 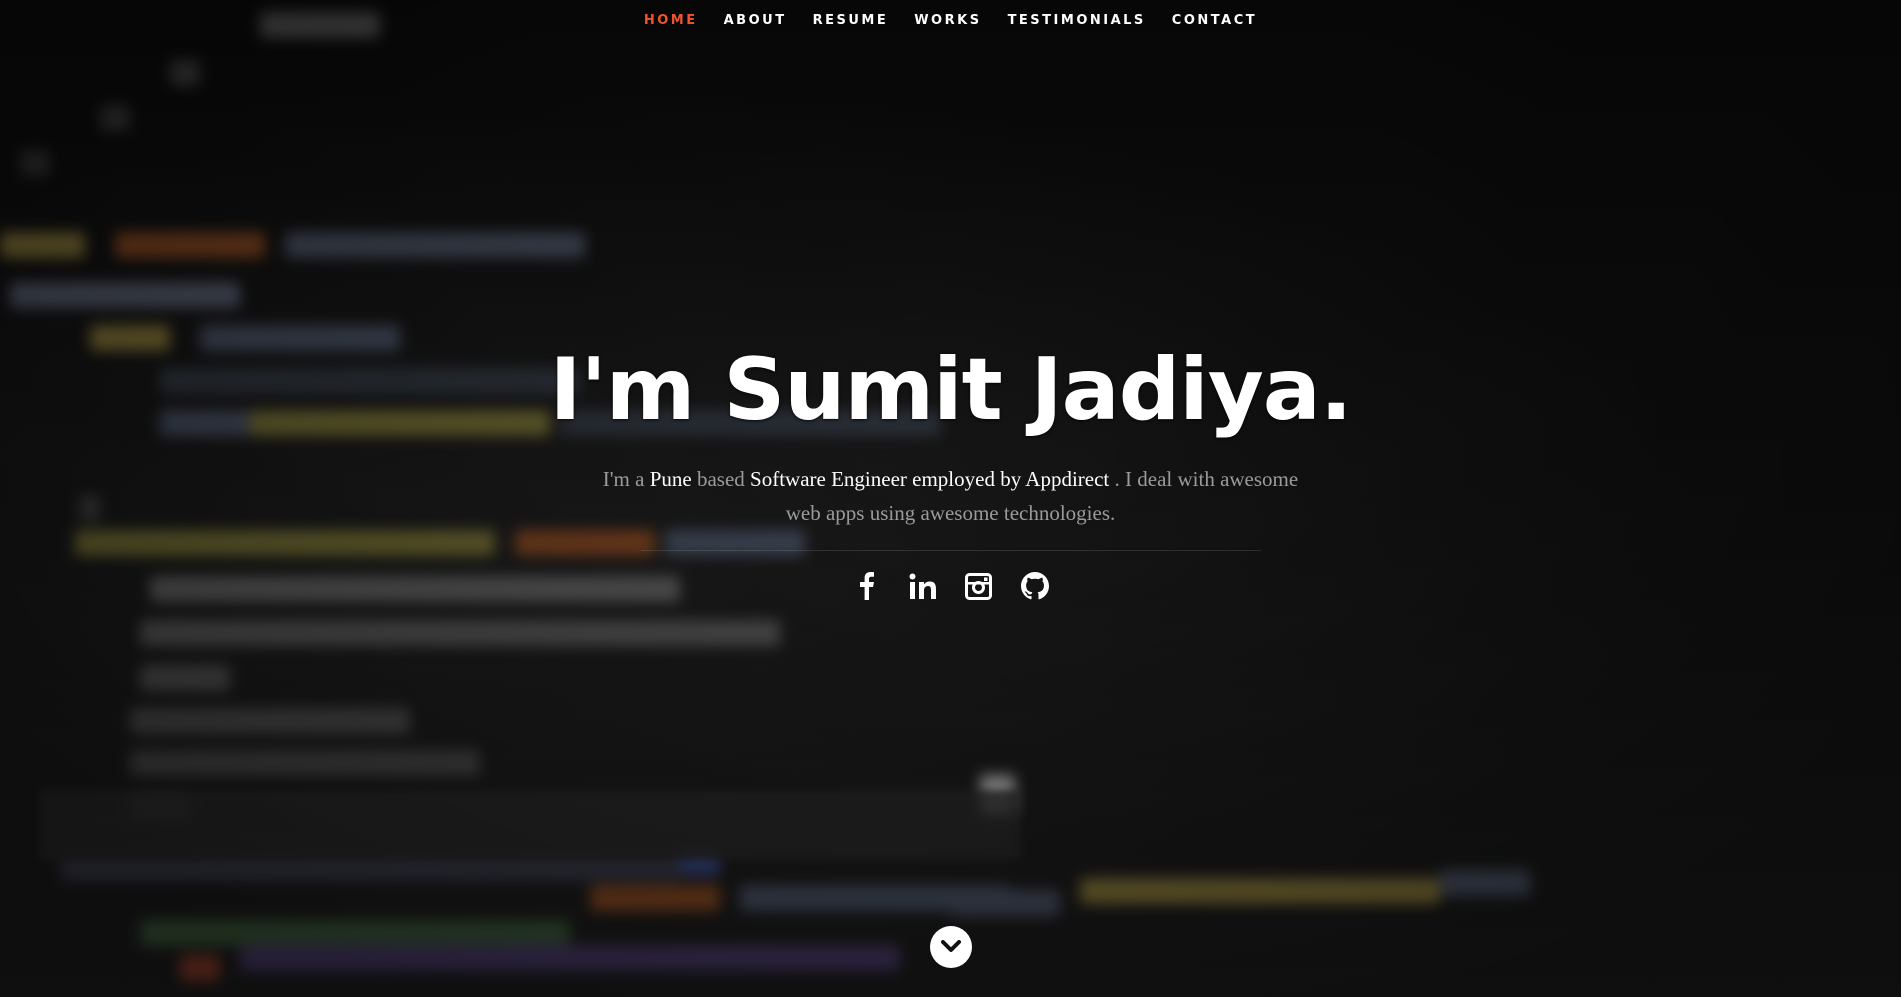 What do you see at coordinates (755, 21) in the screenshot?
I see `nav-about: ABOUT` at bounding box center [755, 21].